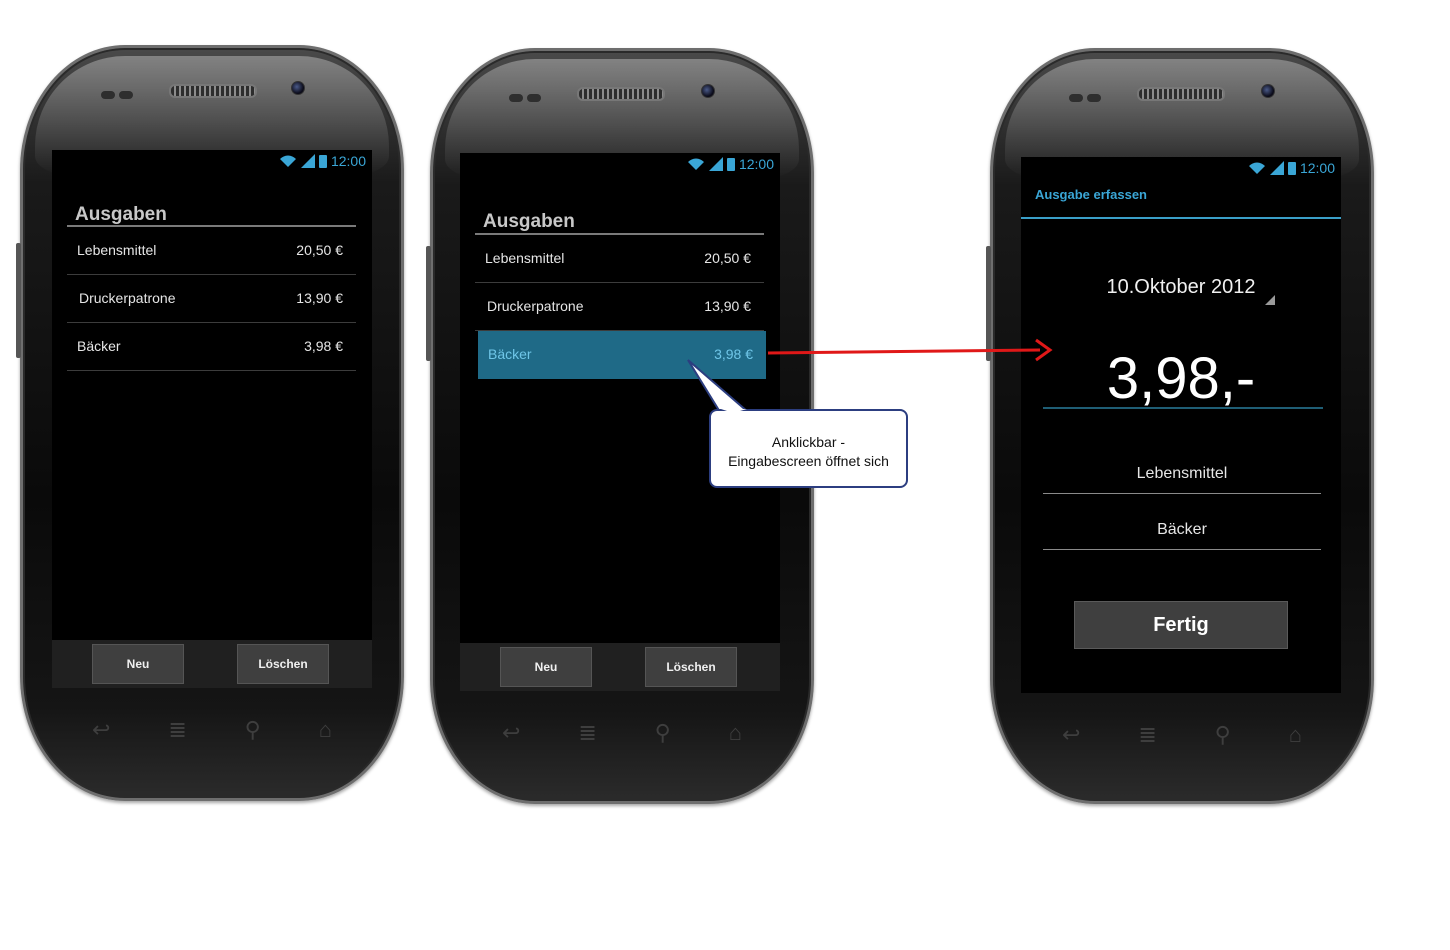 The image size is (1450, 950). I want to click on screen-title: Ausgabe erfassen, so click(1091, 194).